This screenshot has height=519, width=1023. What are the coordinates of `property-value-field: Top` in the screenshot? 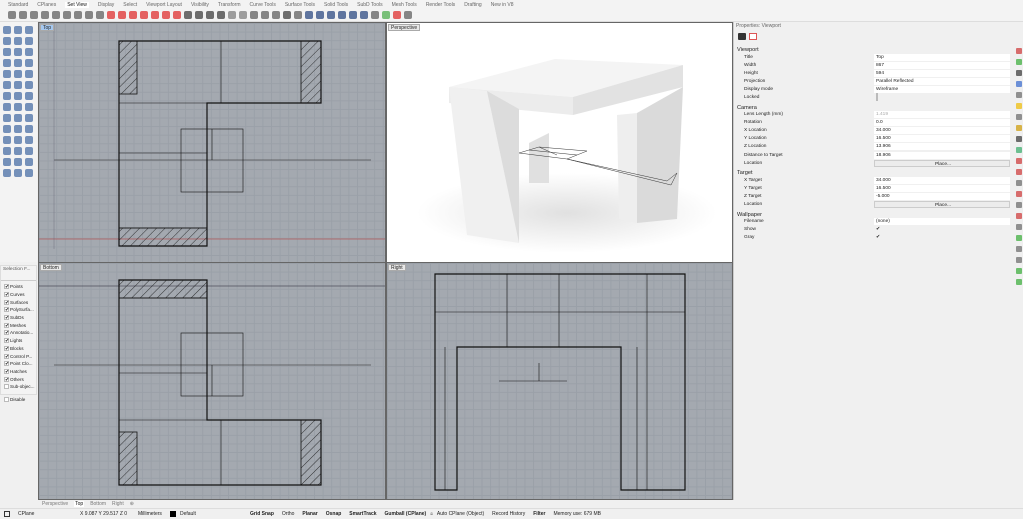 It's located at (942, 57).